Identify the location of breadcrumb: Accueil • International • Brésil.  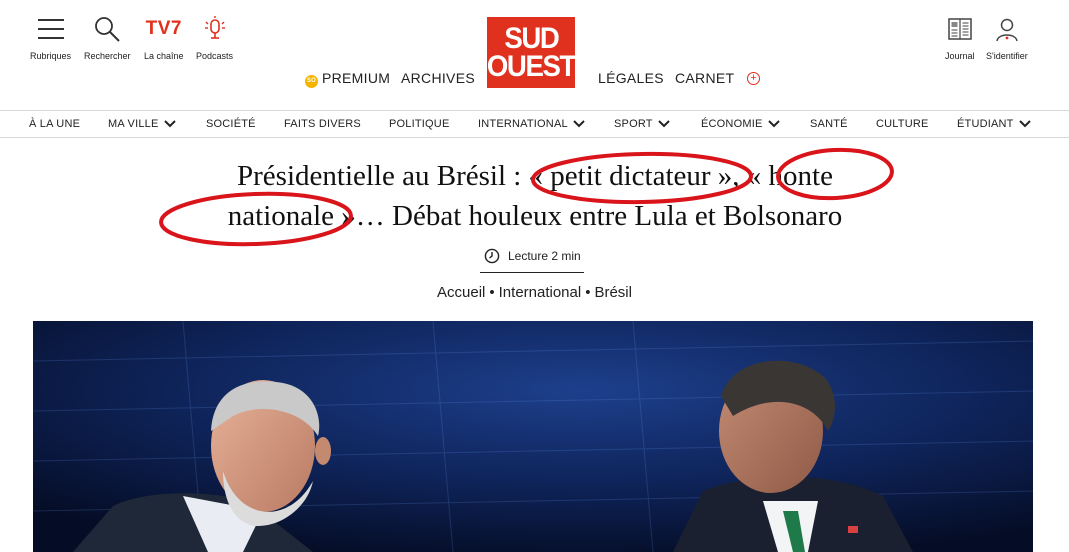
(534, 292).